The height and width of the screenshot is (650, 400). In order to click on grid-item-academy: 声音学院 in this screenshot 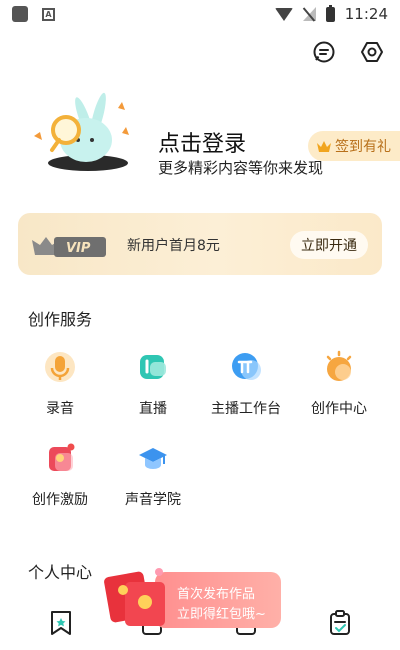, I will do `click(153, 475)`.